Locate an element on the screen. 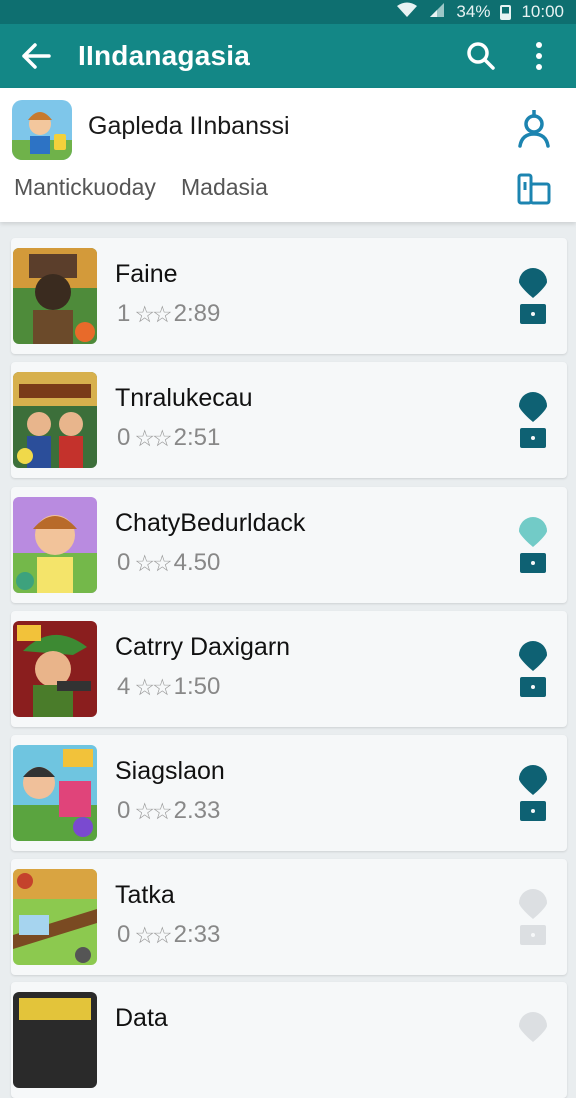 This screenshot has height=1098, width=576. item-title: Catrry Daxigarn is located at coordinates (203, 647).